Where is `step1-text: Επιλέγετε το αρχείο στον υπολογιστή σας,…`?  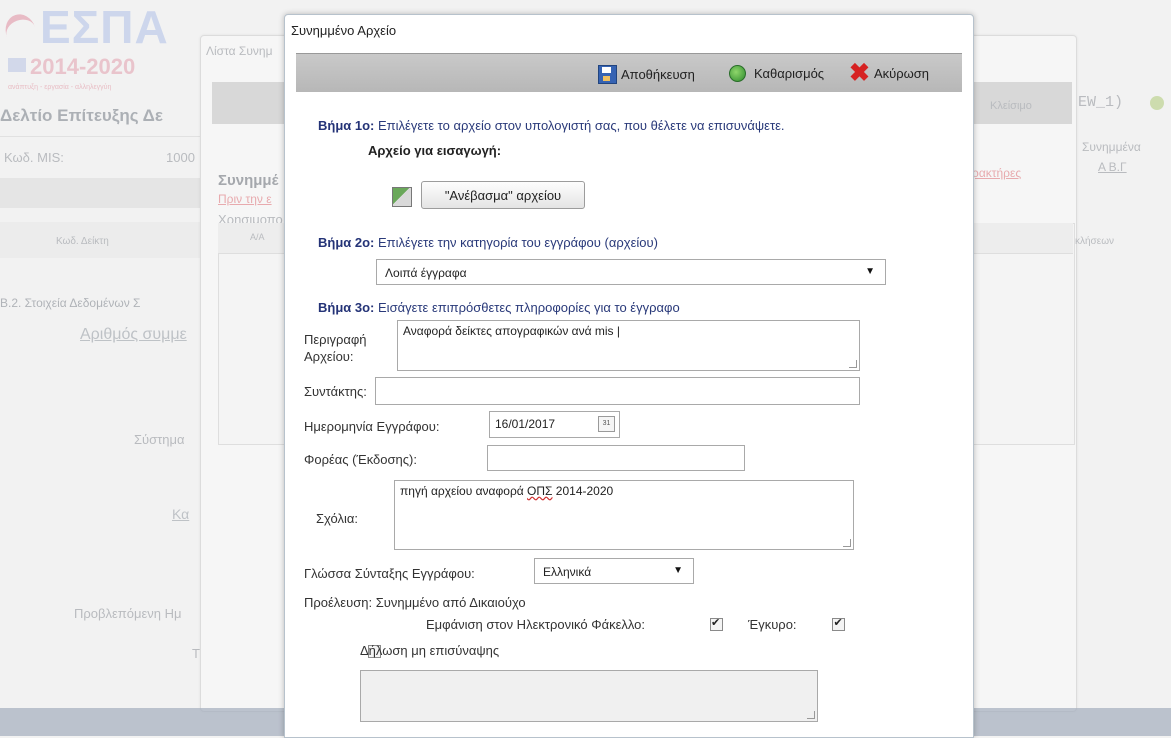 step1-text: Επιλέγετε το αρχείο στον υπολογιστή σας,… is located at coordinates (581, 125).